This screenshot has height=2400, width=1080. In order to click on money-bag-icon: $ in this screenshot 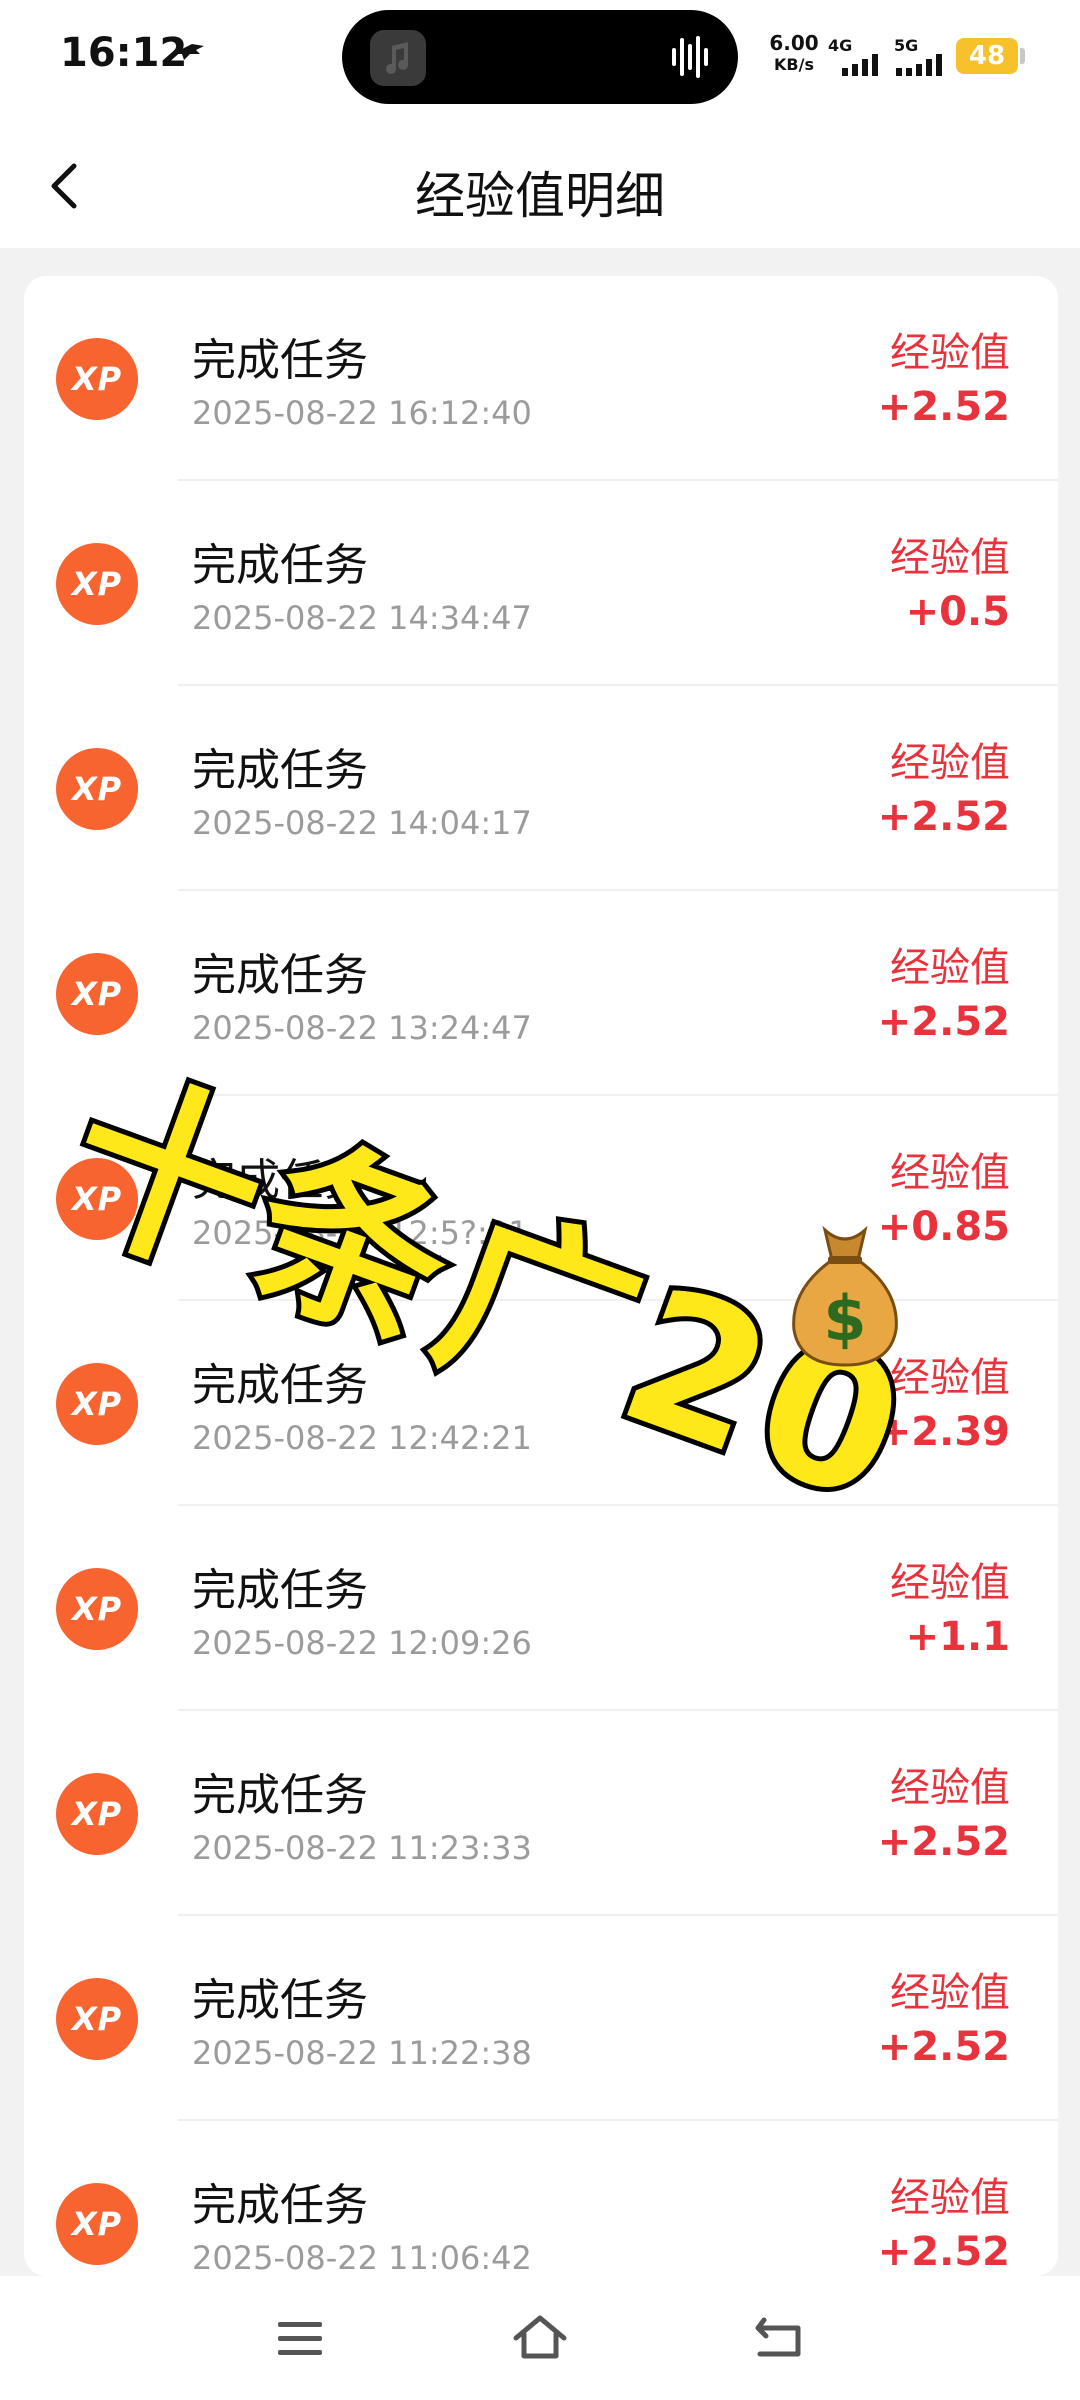, I will do `click(845, 1296)`.